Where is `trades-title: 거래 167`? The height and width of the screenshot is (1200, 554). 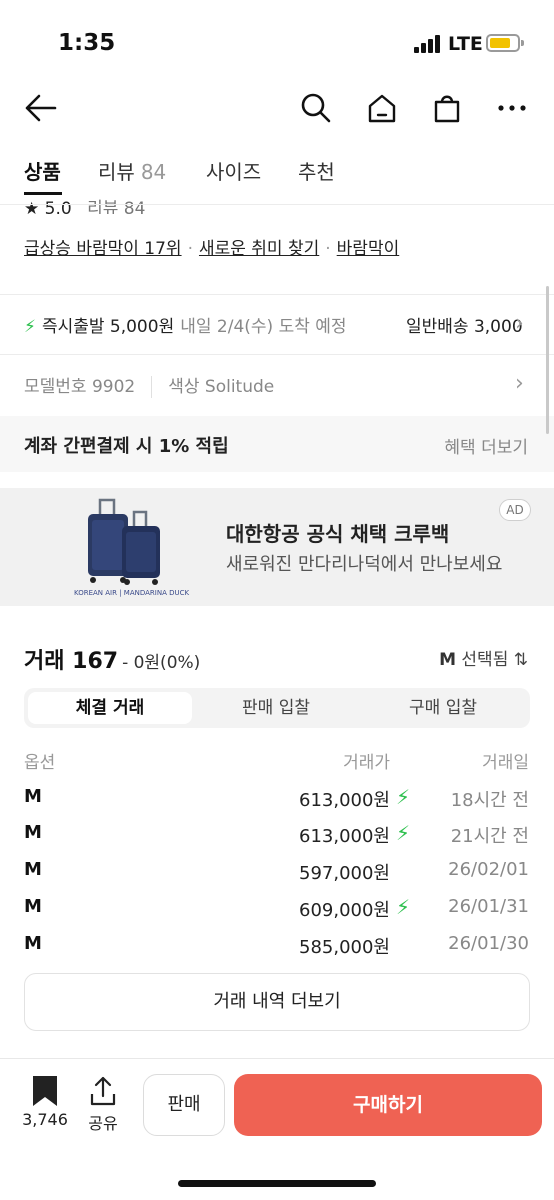 trades-title: 거래 167 is located at coordinates (71, 661).